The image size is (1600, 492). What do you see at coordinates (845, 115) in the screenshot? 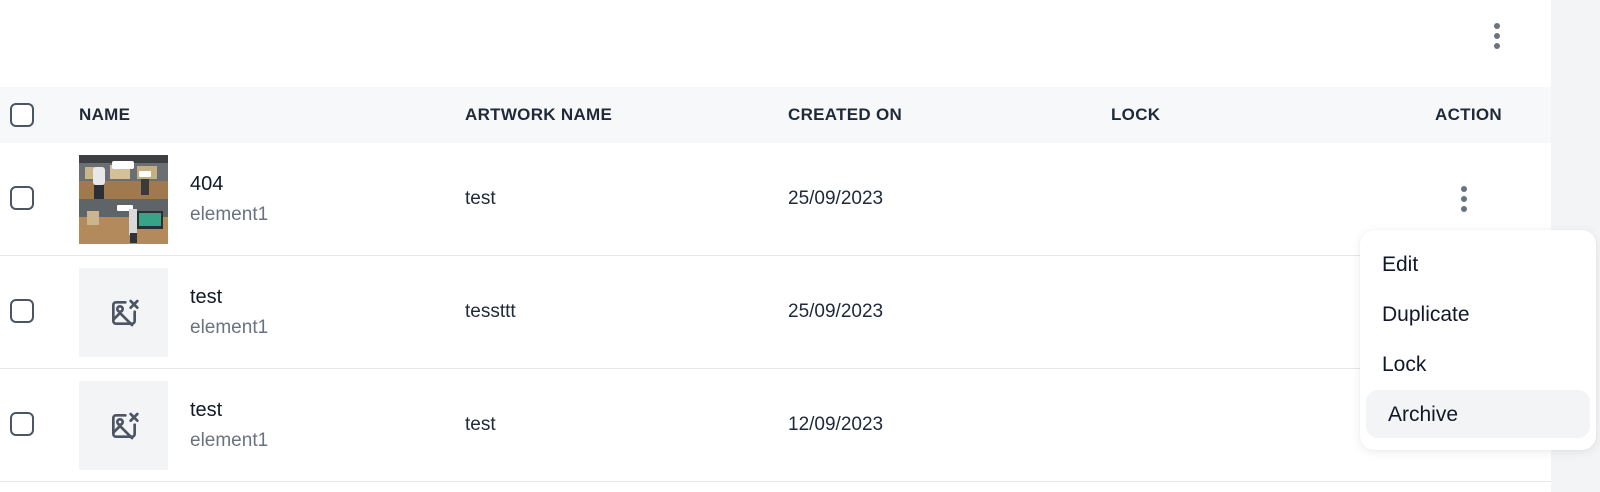
I see `column-header-created-on: CREATED ON` at bounding box center [845, 115].